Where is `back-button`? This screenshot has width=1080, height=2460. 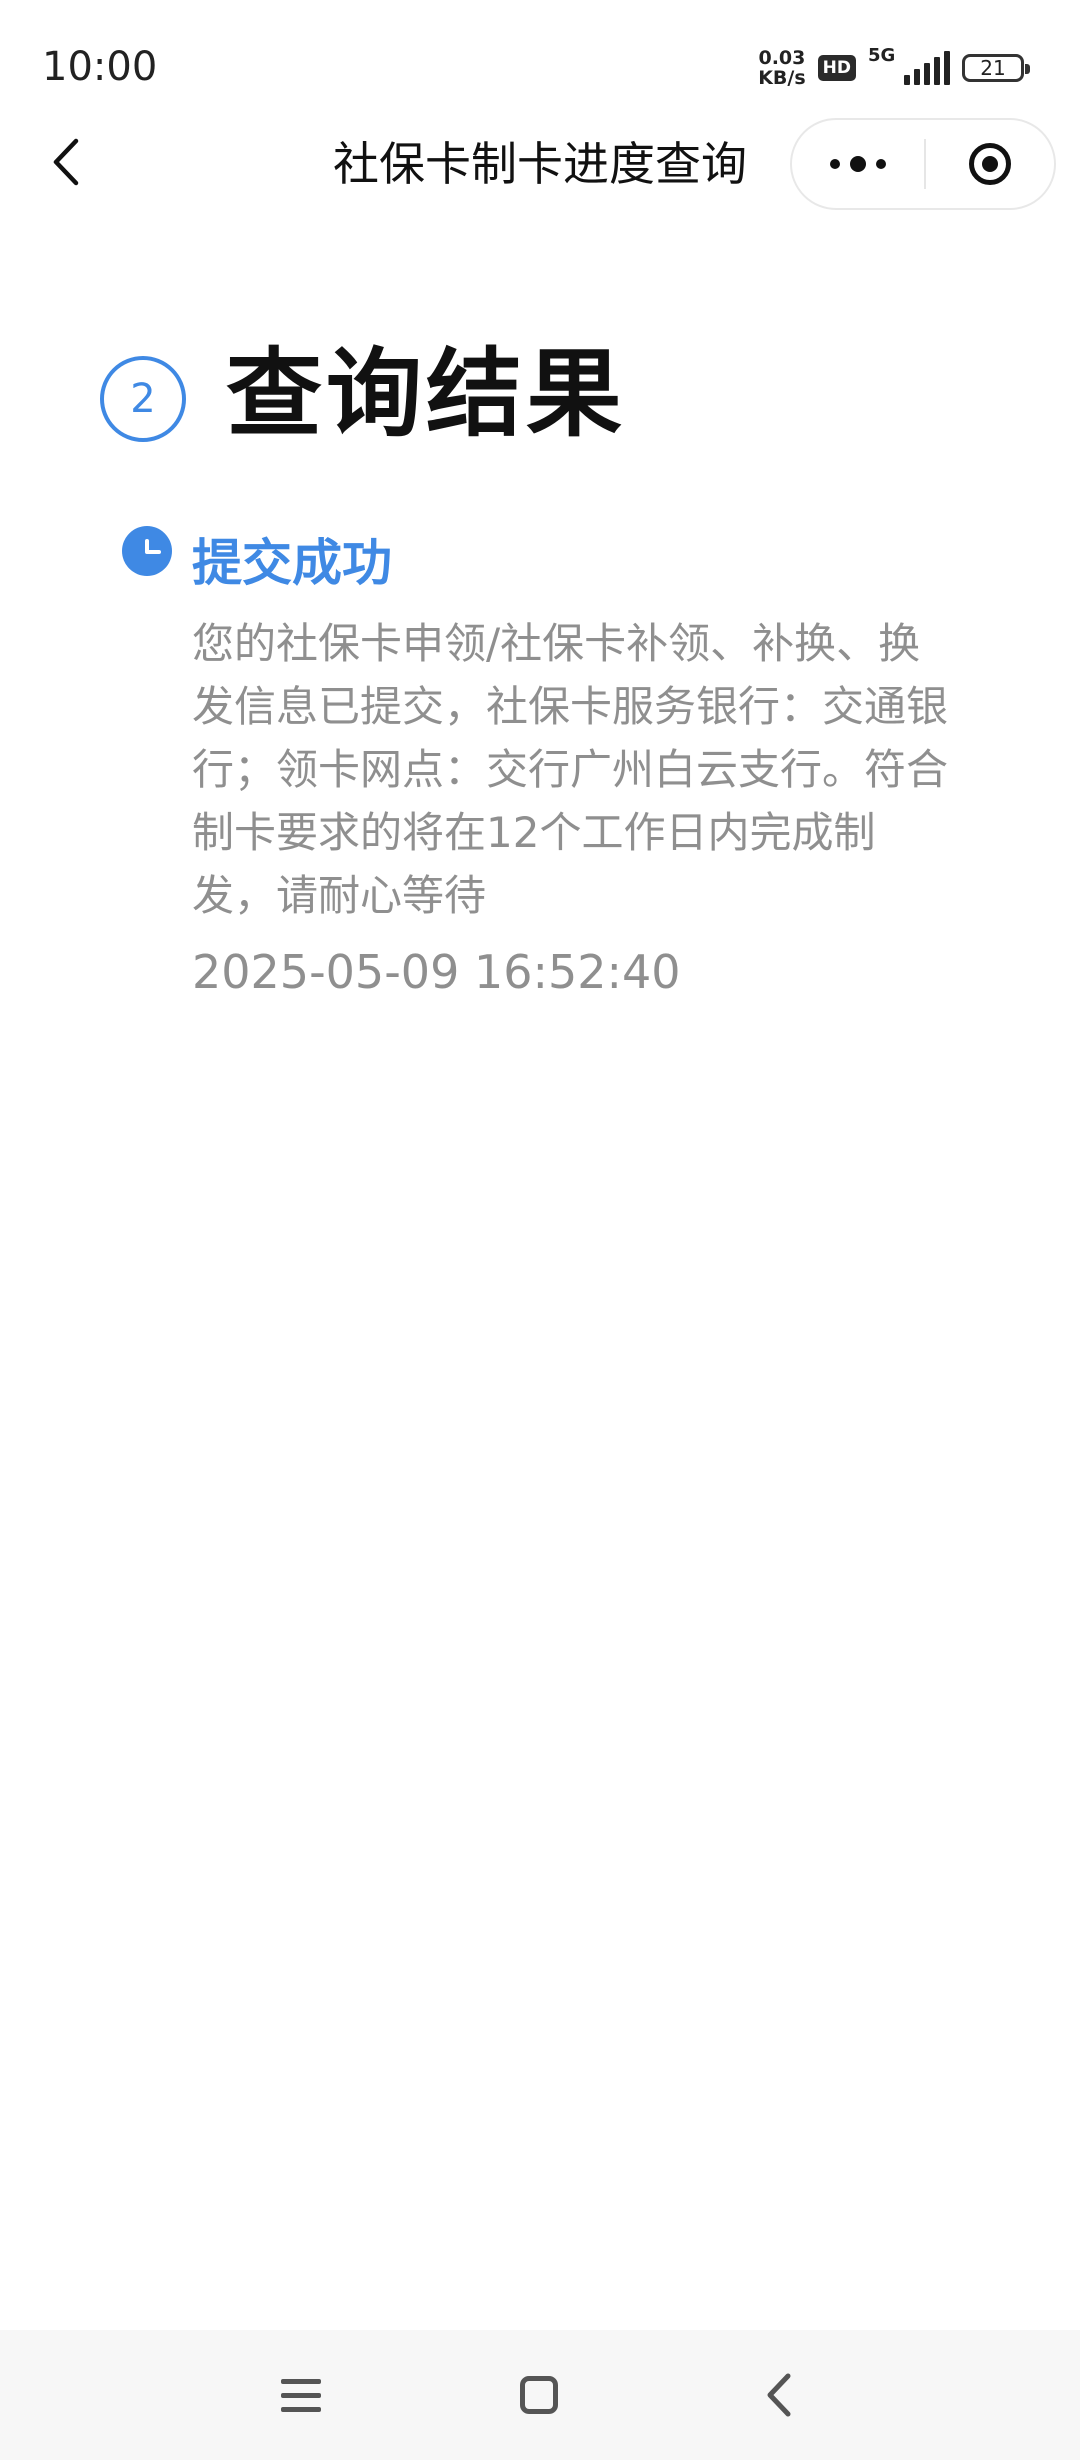 back-button is located at coordinates (66, 162).